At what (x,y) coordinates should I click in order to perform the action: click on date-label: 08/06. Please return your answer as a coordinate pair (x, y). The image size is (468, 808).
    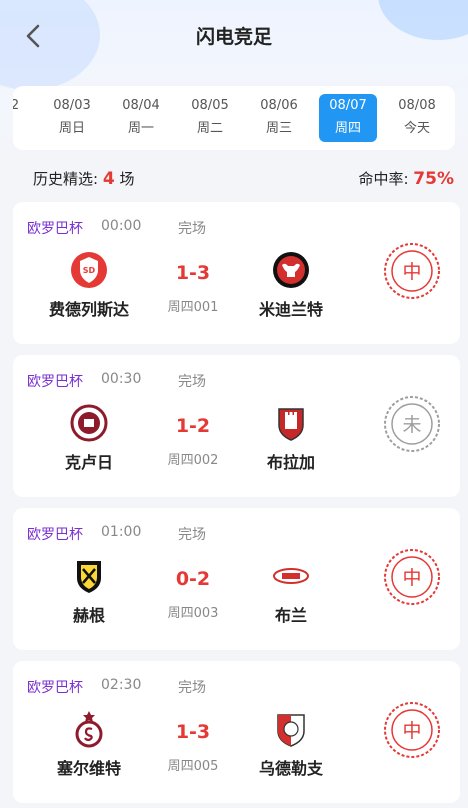
    Looking at the image, I should click on (279, 105).